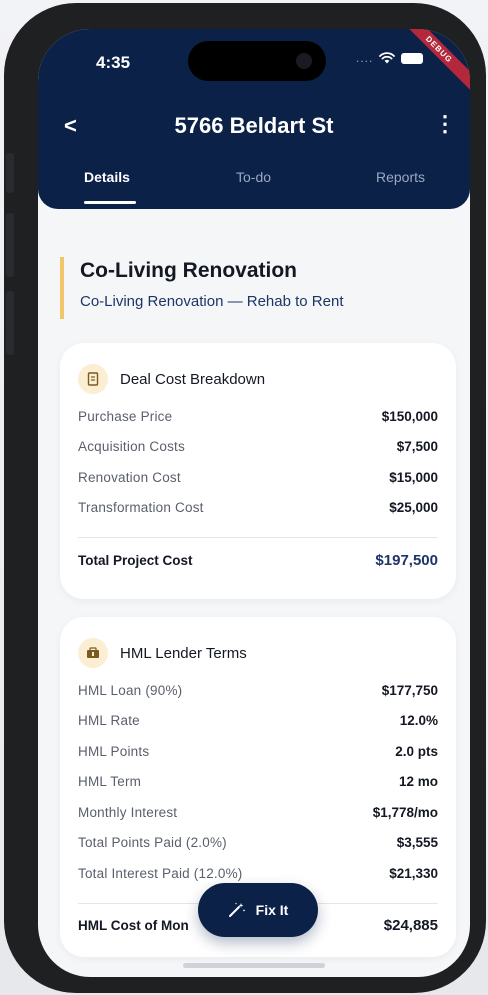 The image size is (488, 995). I want to click on row-value: 12 mo, so click(418, 782).